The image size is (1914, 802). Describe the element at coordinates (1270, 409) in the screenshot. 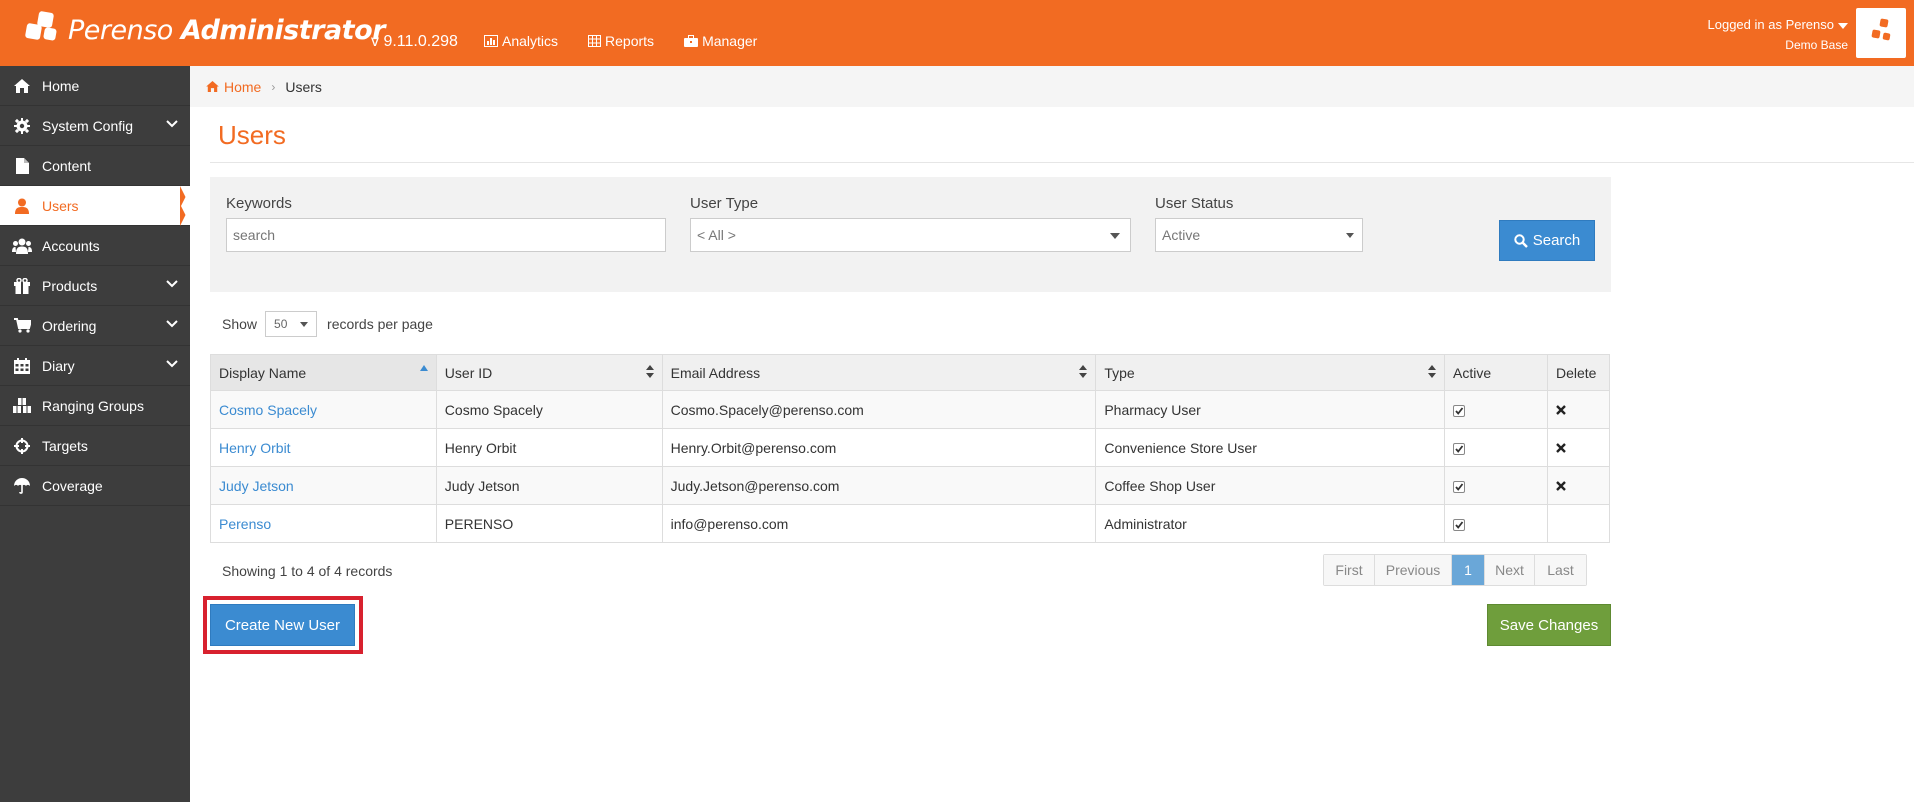

I see `type-cell: Pharmacy User` at that location.